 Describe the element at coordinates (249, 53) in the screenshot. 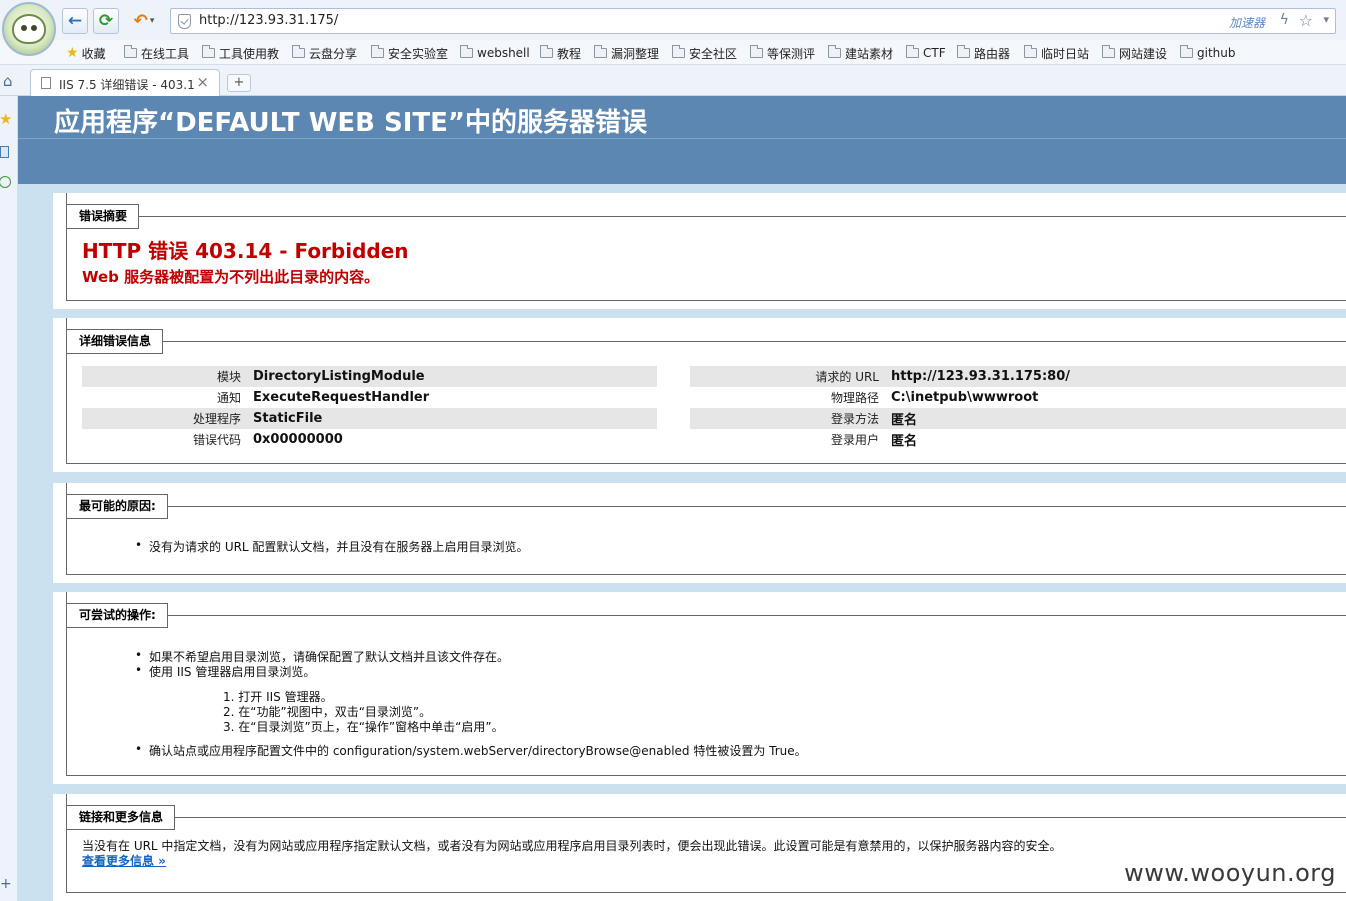

I see `bookmark-label: 工具使用教` at that location.